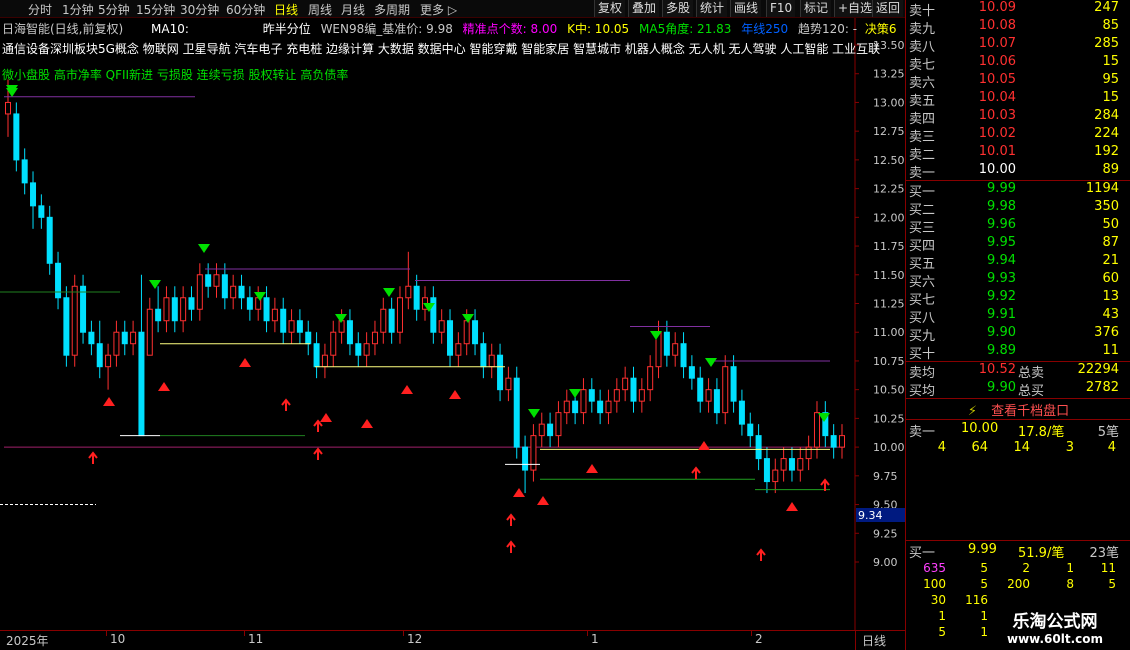 Image resolution: width=1130 pixels, height=650 pixels. What do you see at coordinates (712, 8) in the screenshot?
I see `toolbar-button-3: 统计` at bounding box center [712, 8].